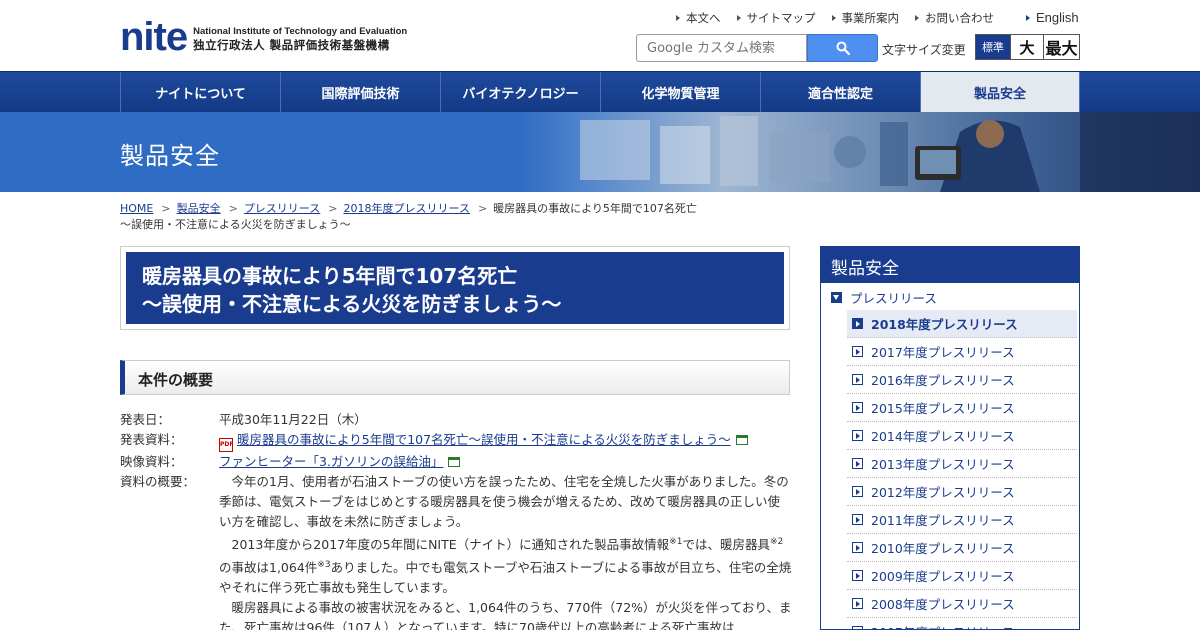 The width and height of the screenshot is (1200, 630). What do you see at coordinates (962, 408) in the screenshot?
I see `sidebar-item-2015: 2015年度プレスリリース` at bounding box center [962, 408].